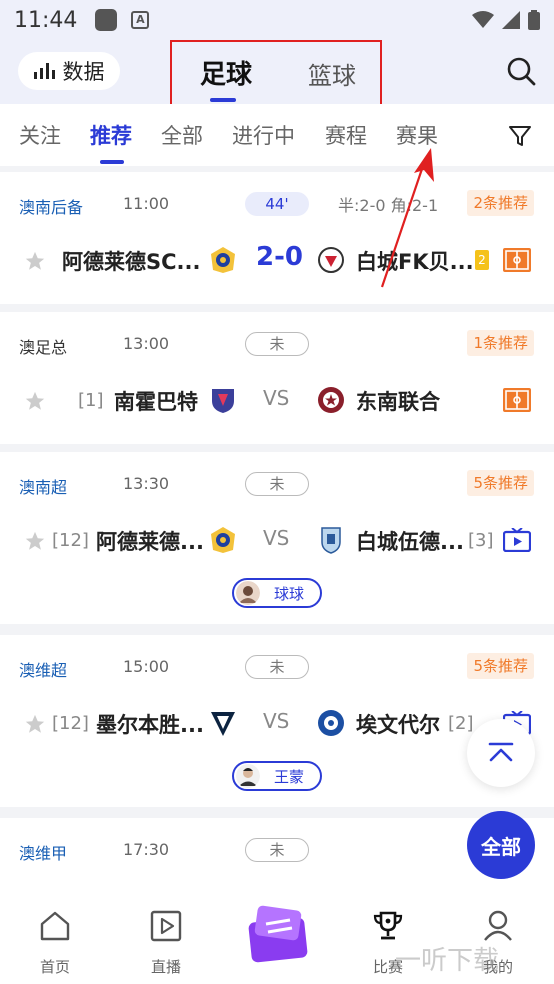 Image resolution: width=554 pixels, height=984 pixels. Describe the element at coordinates (166, 926) in the screenshot. I see `play-icon` at that location.